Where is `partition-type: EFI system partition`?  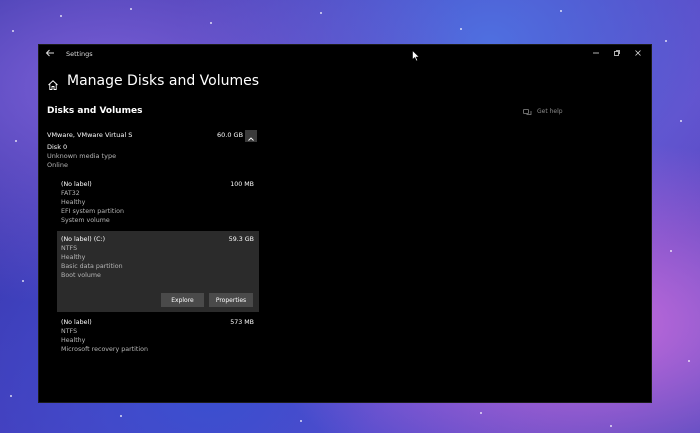 partition-type: EFI system partition is located at coordinates (92, 211).